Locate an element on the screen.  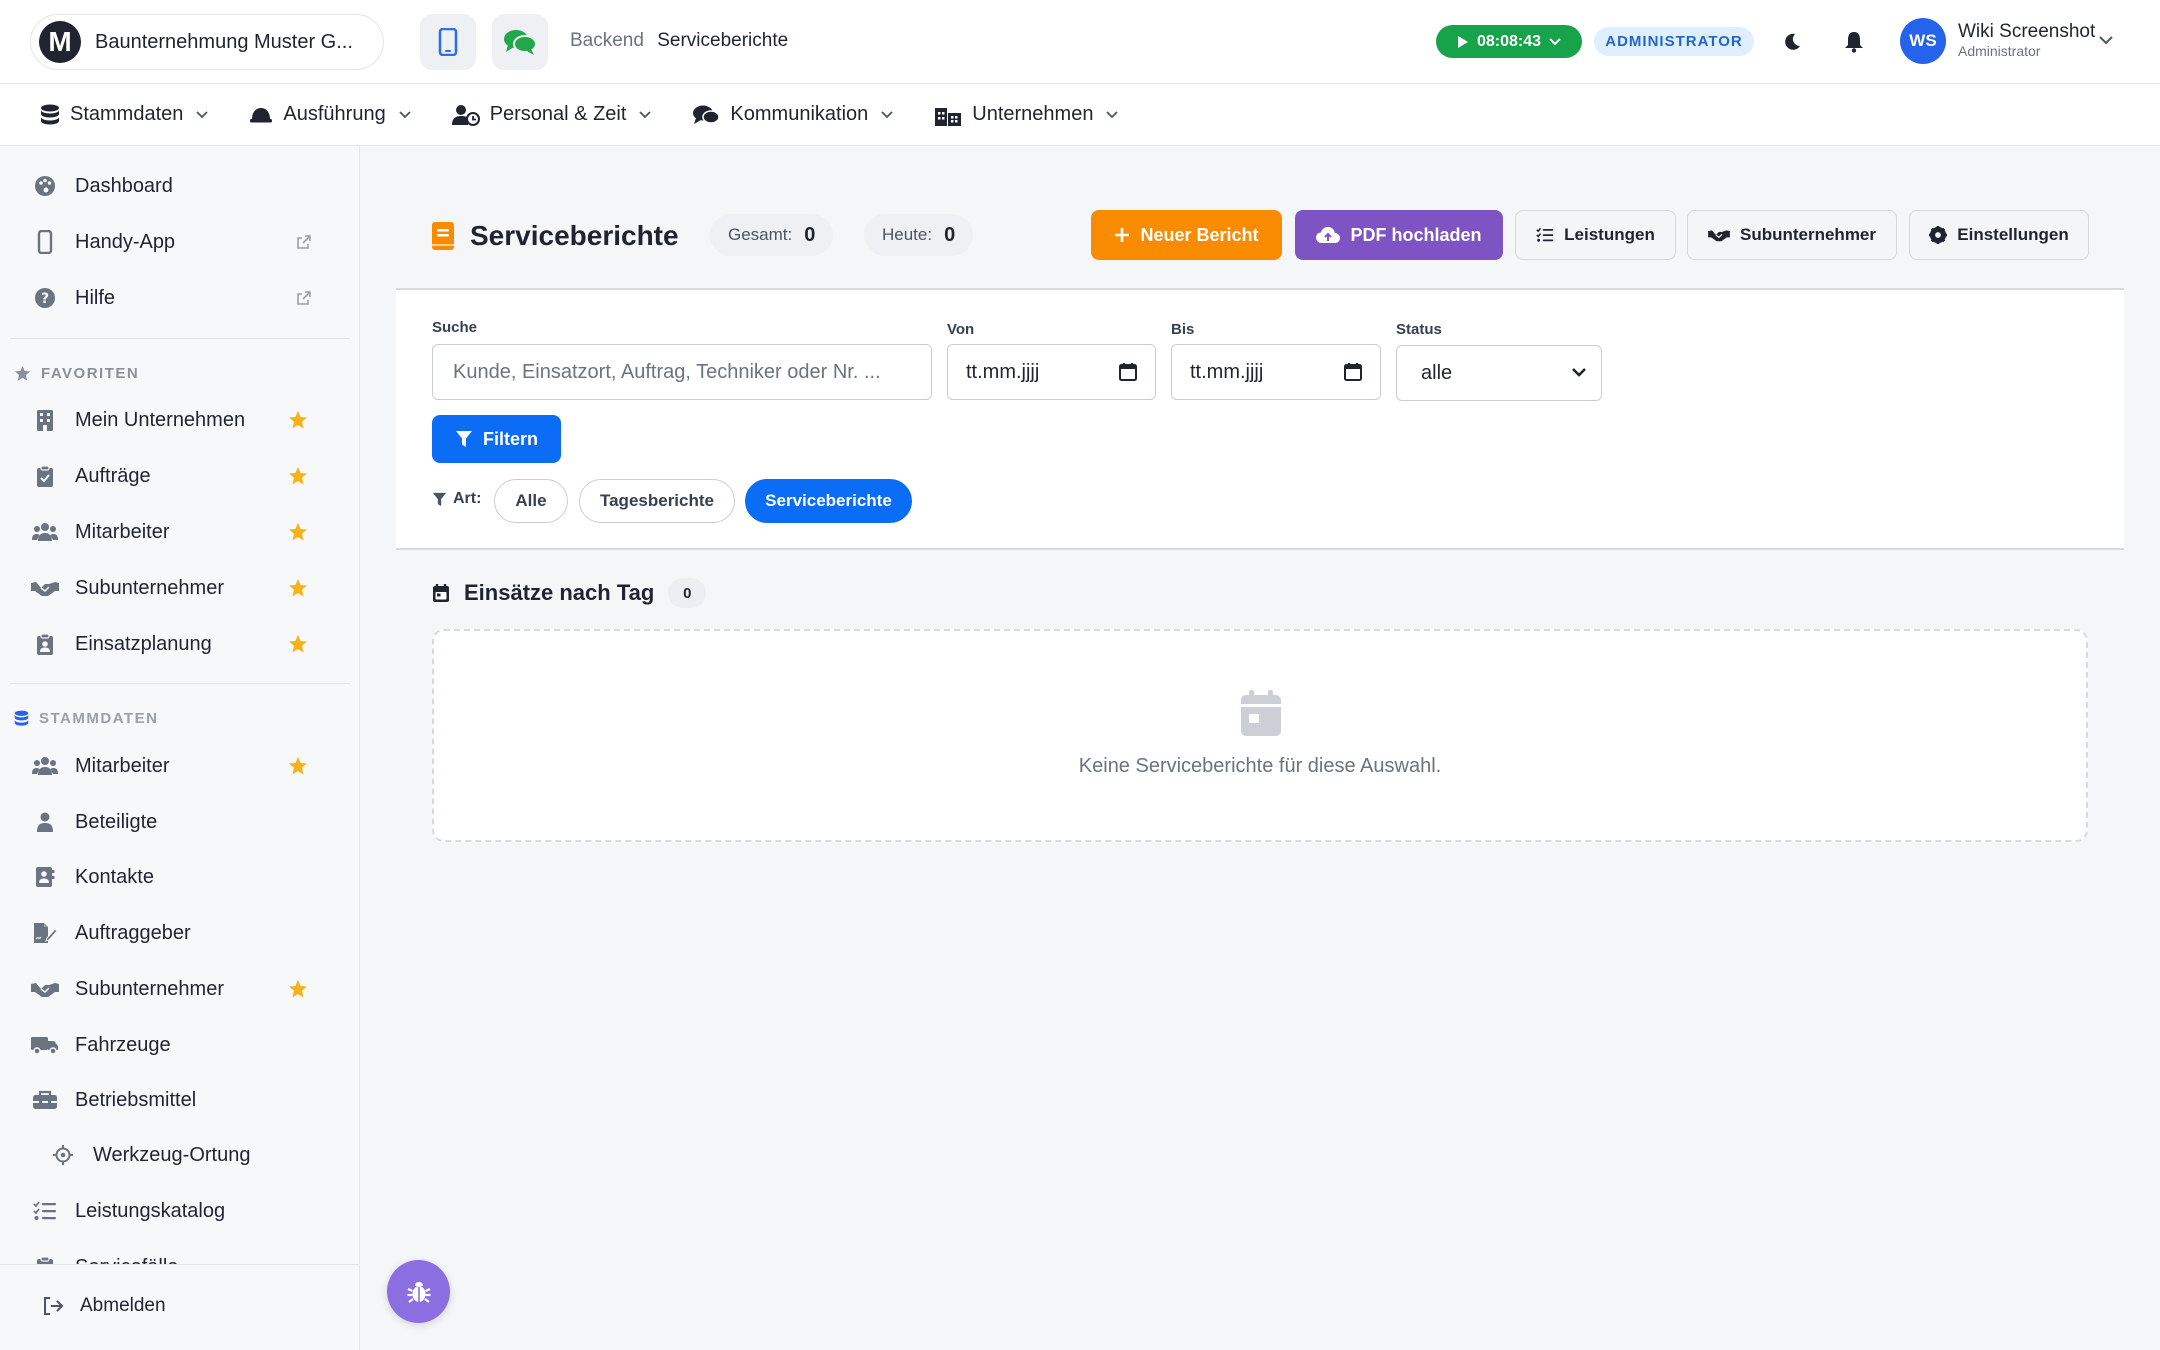
sidebar-item-fahrzeuge: Fahrzeuge is located at coordinates (185, 1045).